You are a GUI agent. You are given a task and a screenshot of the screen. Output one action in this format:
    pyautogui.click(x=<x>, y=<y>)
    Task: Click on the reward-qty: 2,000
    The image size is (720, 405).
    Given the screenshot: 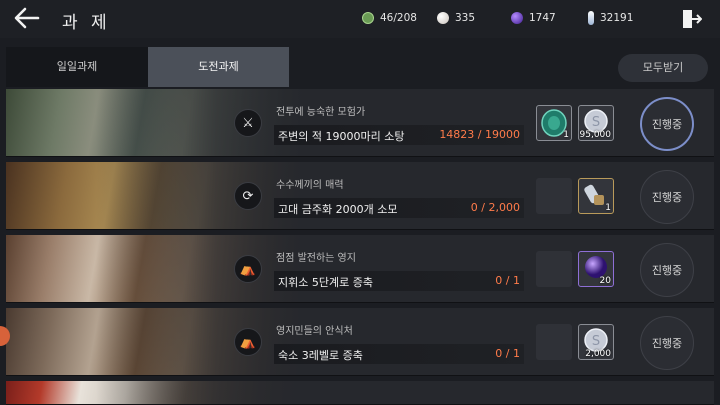 What is the action you would take?
    pyautogui.click(x=598, y=354)
    